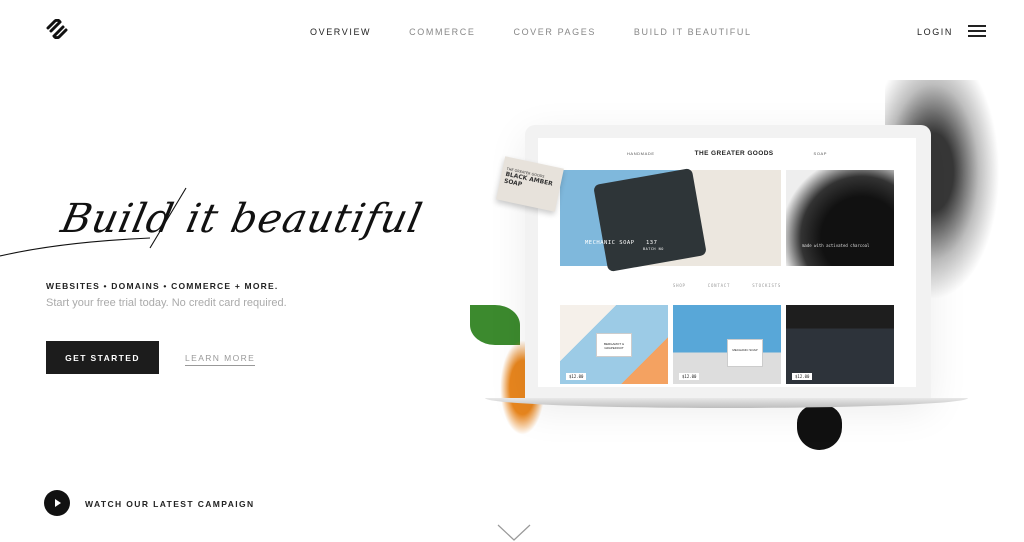 This screenshot has width=1024, height=542. What do you see at coordinates (340, 32) in the screenshot?
I see `nav-overview: OVERVIEW` at bounding box center [340, 32].